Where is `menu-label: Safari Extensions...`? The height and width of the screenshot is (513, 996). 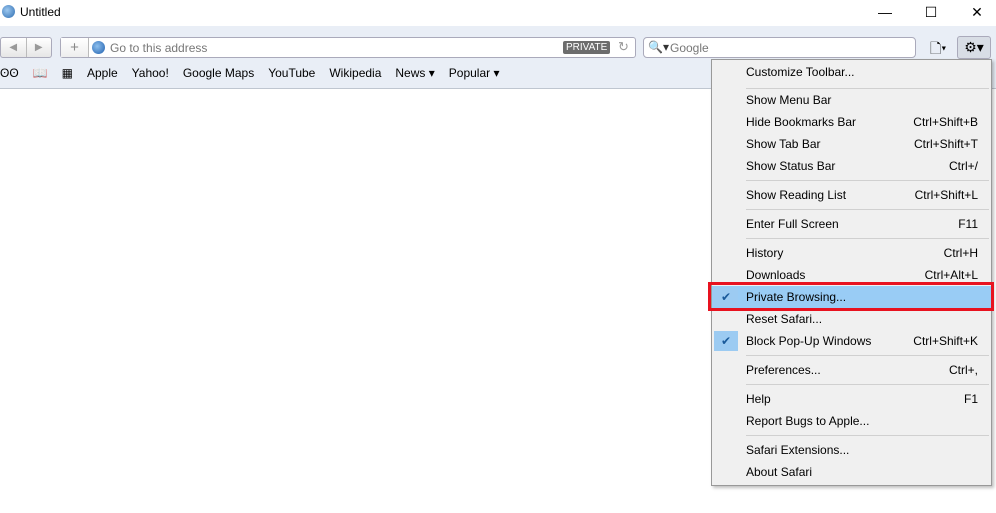 menu-label: Safari Extensions... is located at coordinates (798, 450).